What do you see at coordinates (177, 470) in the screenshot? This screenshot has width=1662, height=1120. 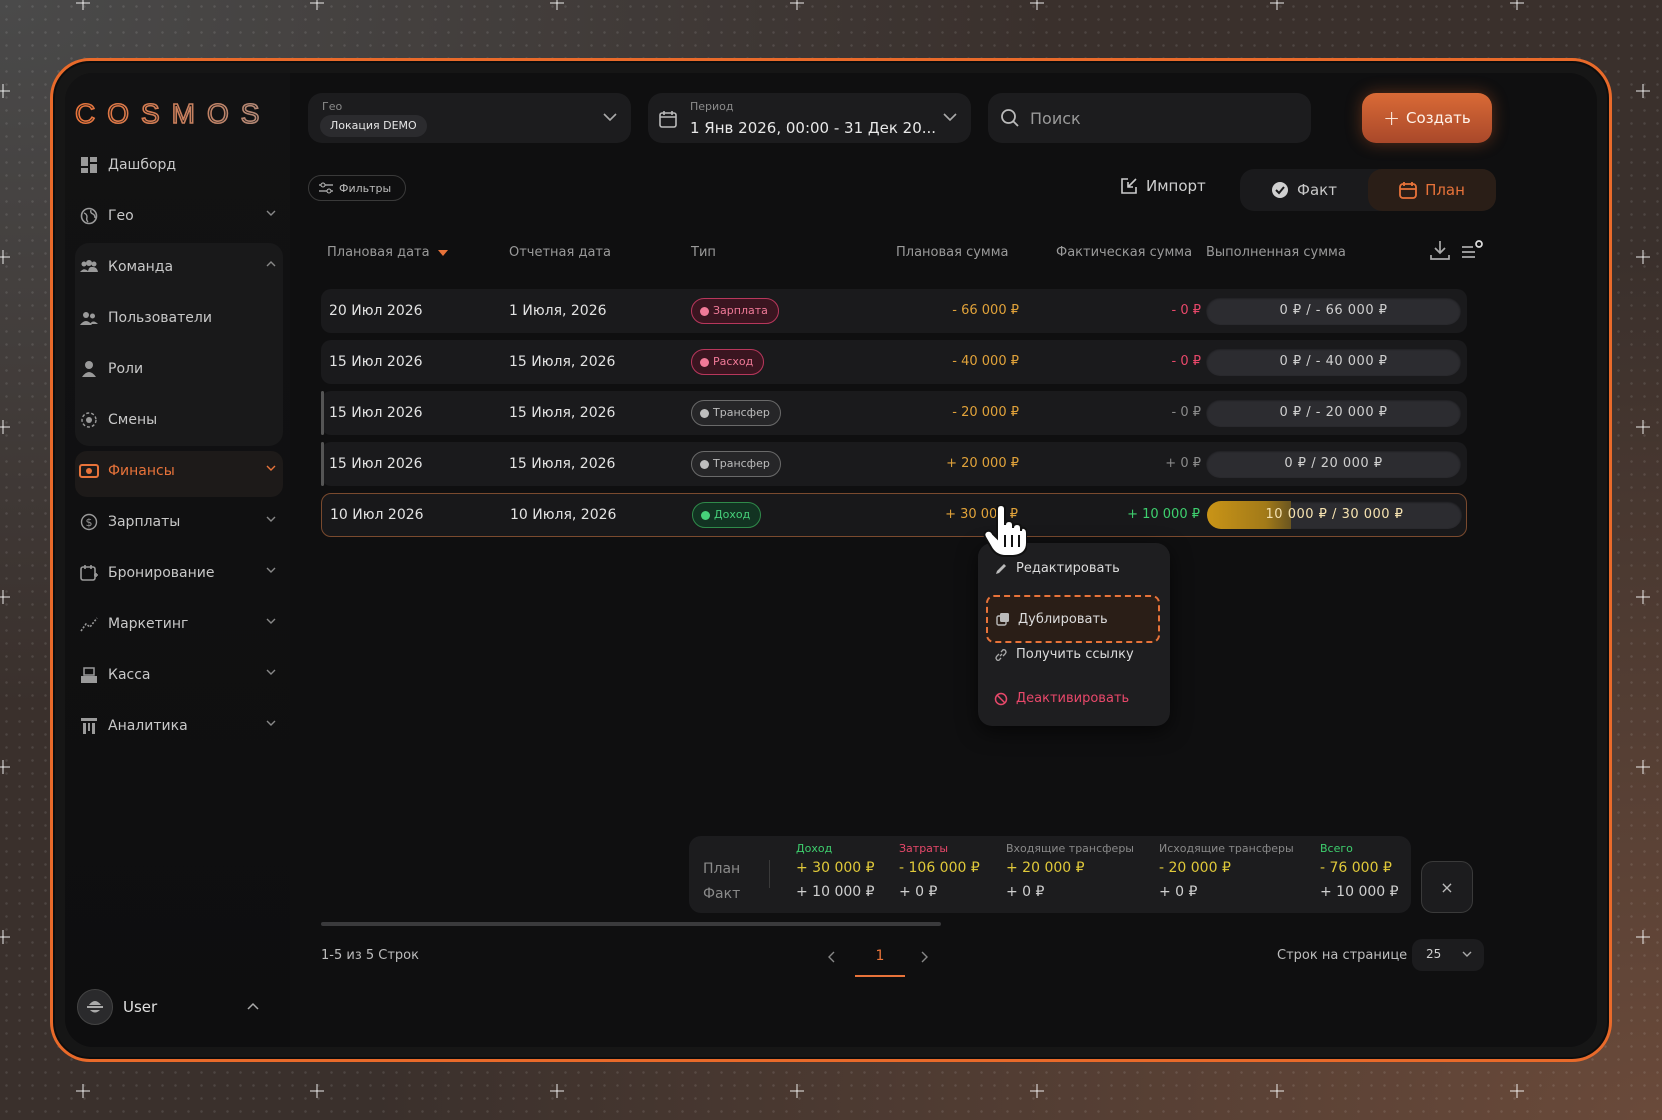 I see `sidebar-item-finance: Финансы` at bounding box center [177, 470].